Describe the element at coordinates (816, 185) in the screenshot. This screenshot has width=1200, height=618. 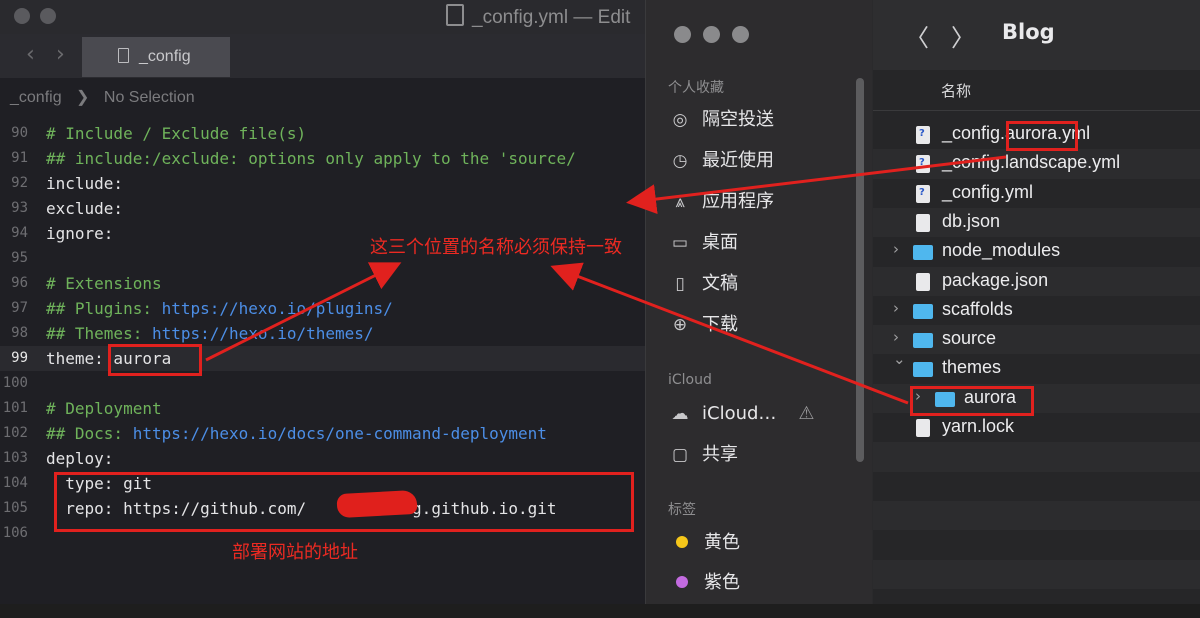
I see `arrow-filename-to-note` at that location.